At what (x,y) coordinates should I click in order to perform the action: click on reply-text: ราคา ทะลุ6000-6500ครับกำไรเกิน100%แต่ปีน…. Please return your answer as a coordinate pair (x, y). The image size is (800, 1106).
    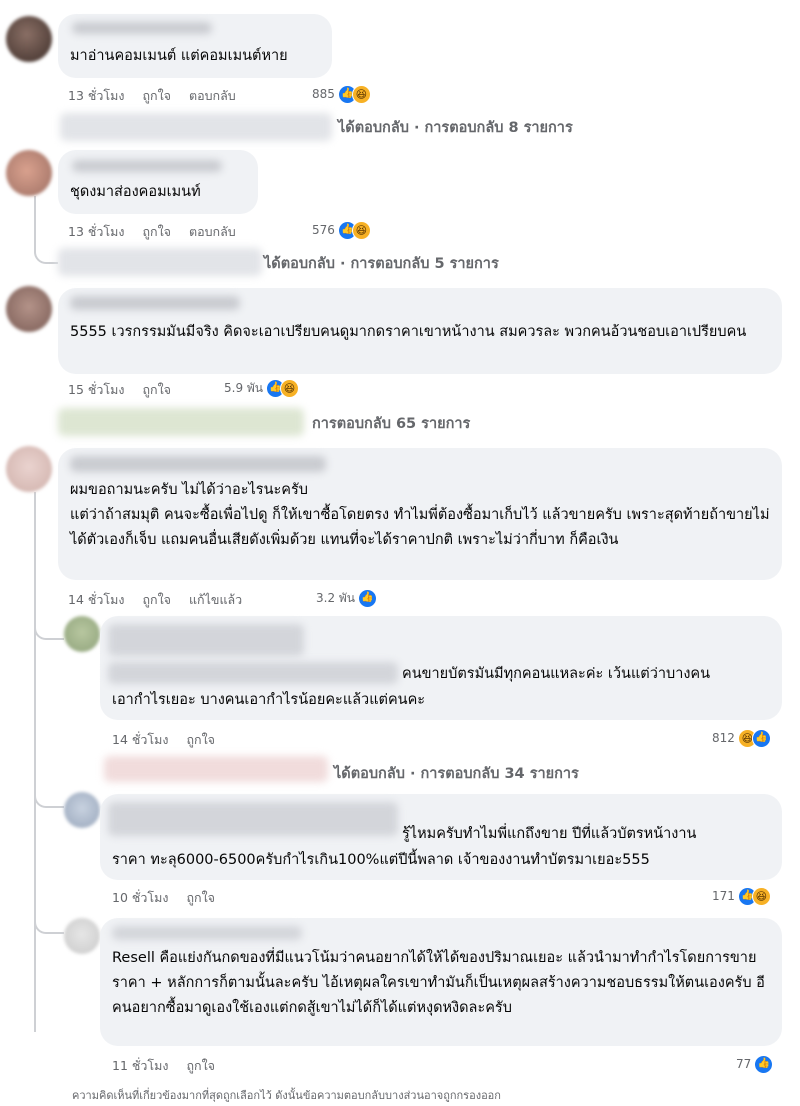
    Looking at the image, I should click on (381, 860).